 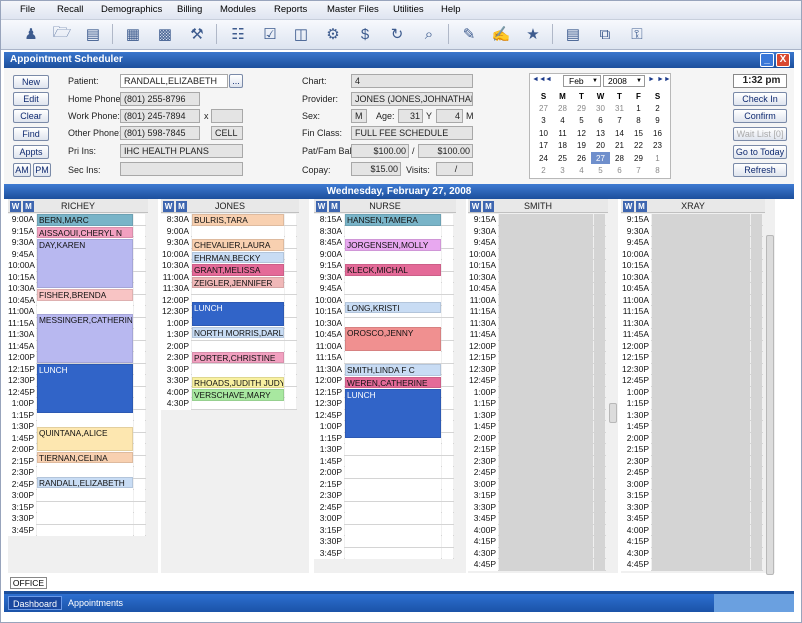 I want to click on calendar-day: 22, so click(x=638, y=146).